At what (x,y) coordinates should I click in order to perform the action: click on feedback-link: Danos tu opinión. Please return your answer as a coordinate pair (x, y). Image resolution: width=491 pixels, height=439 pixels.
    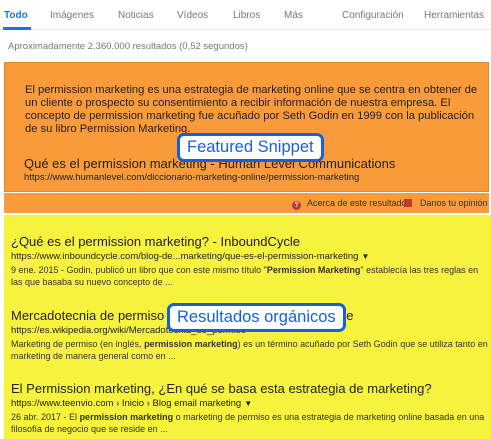
    Looking at the image, I should click on (446, 203).